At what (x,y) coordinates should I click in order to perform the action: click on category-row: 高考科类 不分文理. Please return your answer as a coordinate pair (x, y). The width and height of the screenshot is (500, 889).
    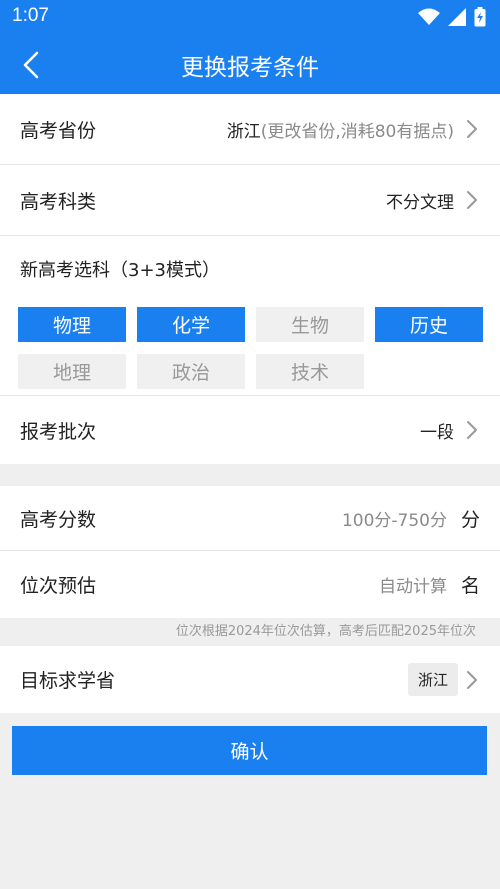
    Looking at the image, I should click on (250, 200).